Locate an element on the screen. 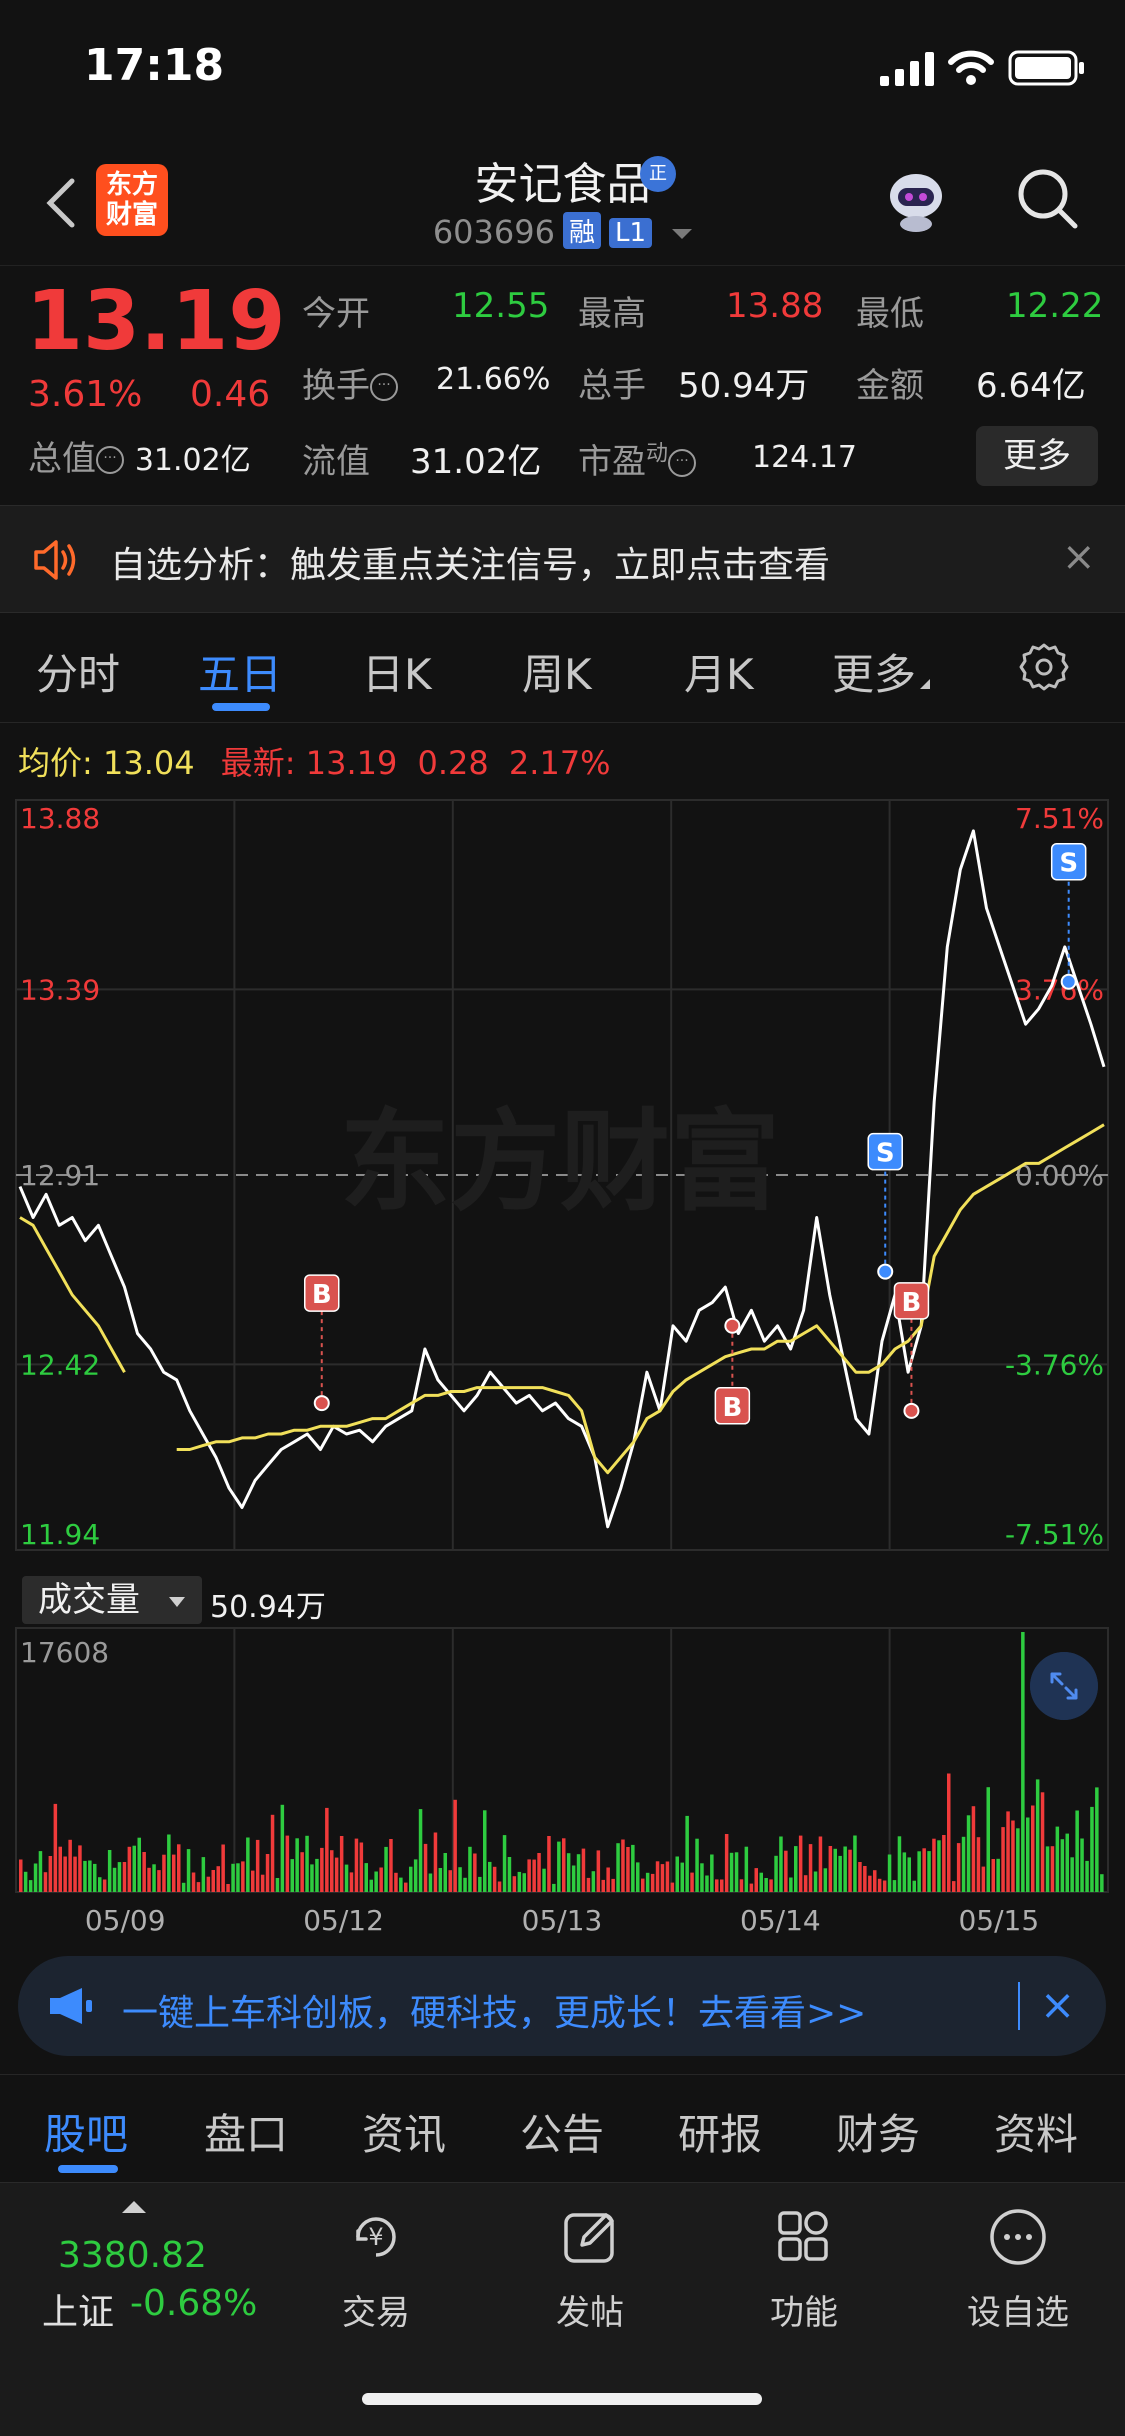 The height and width of the screenshot is (2436, 1125). tab-announcements: 公告 is located at coordinates (562, 2131).